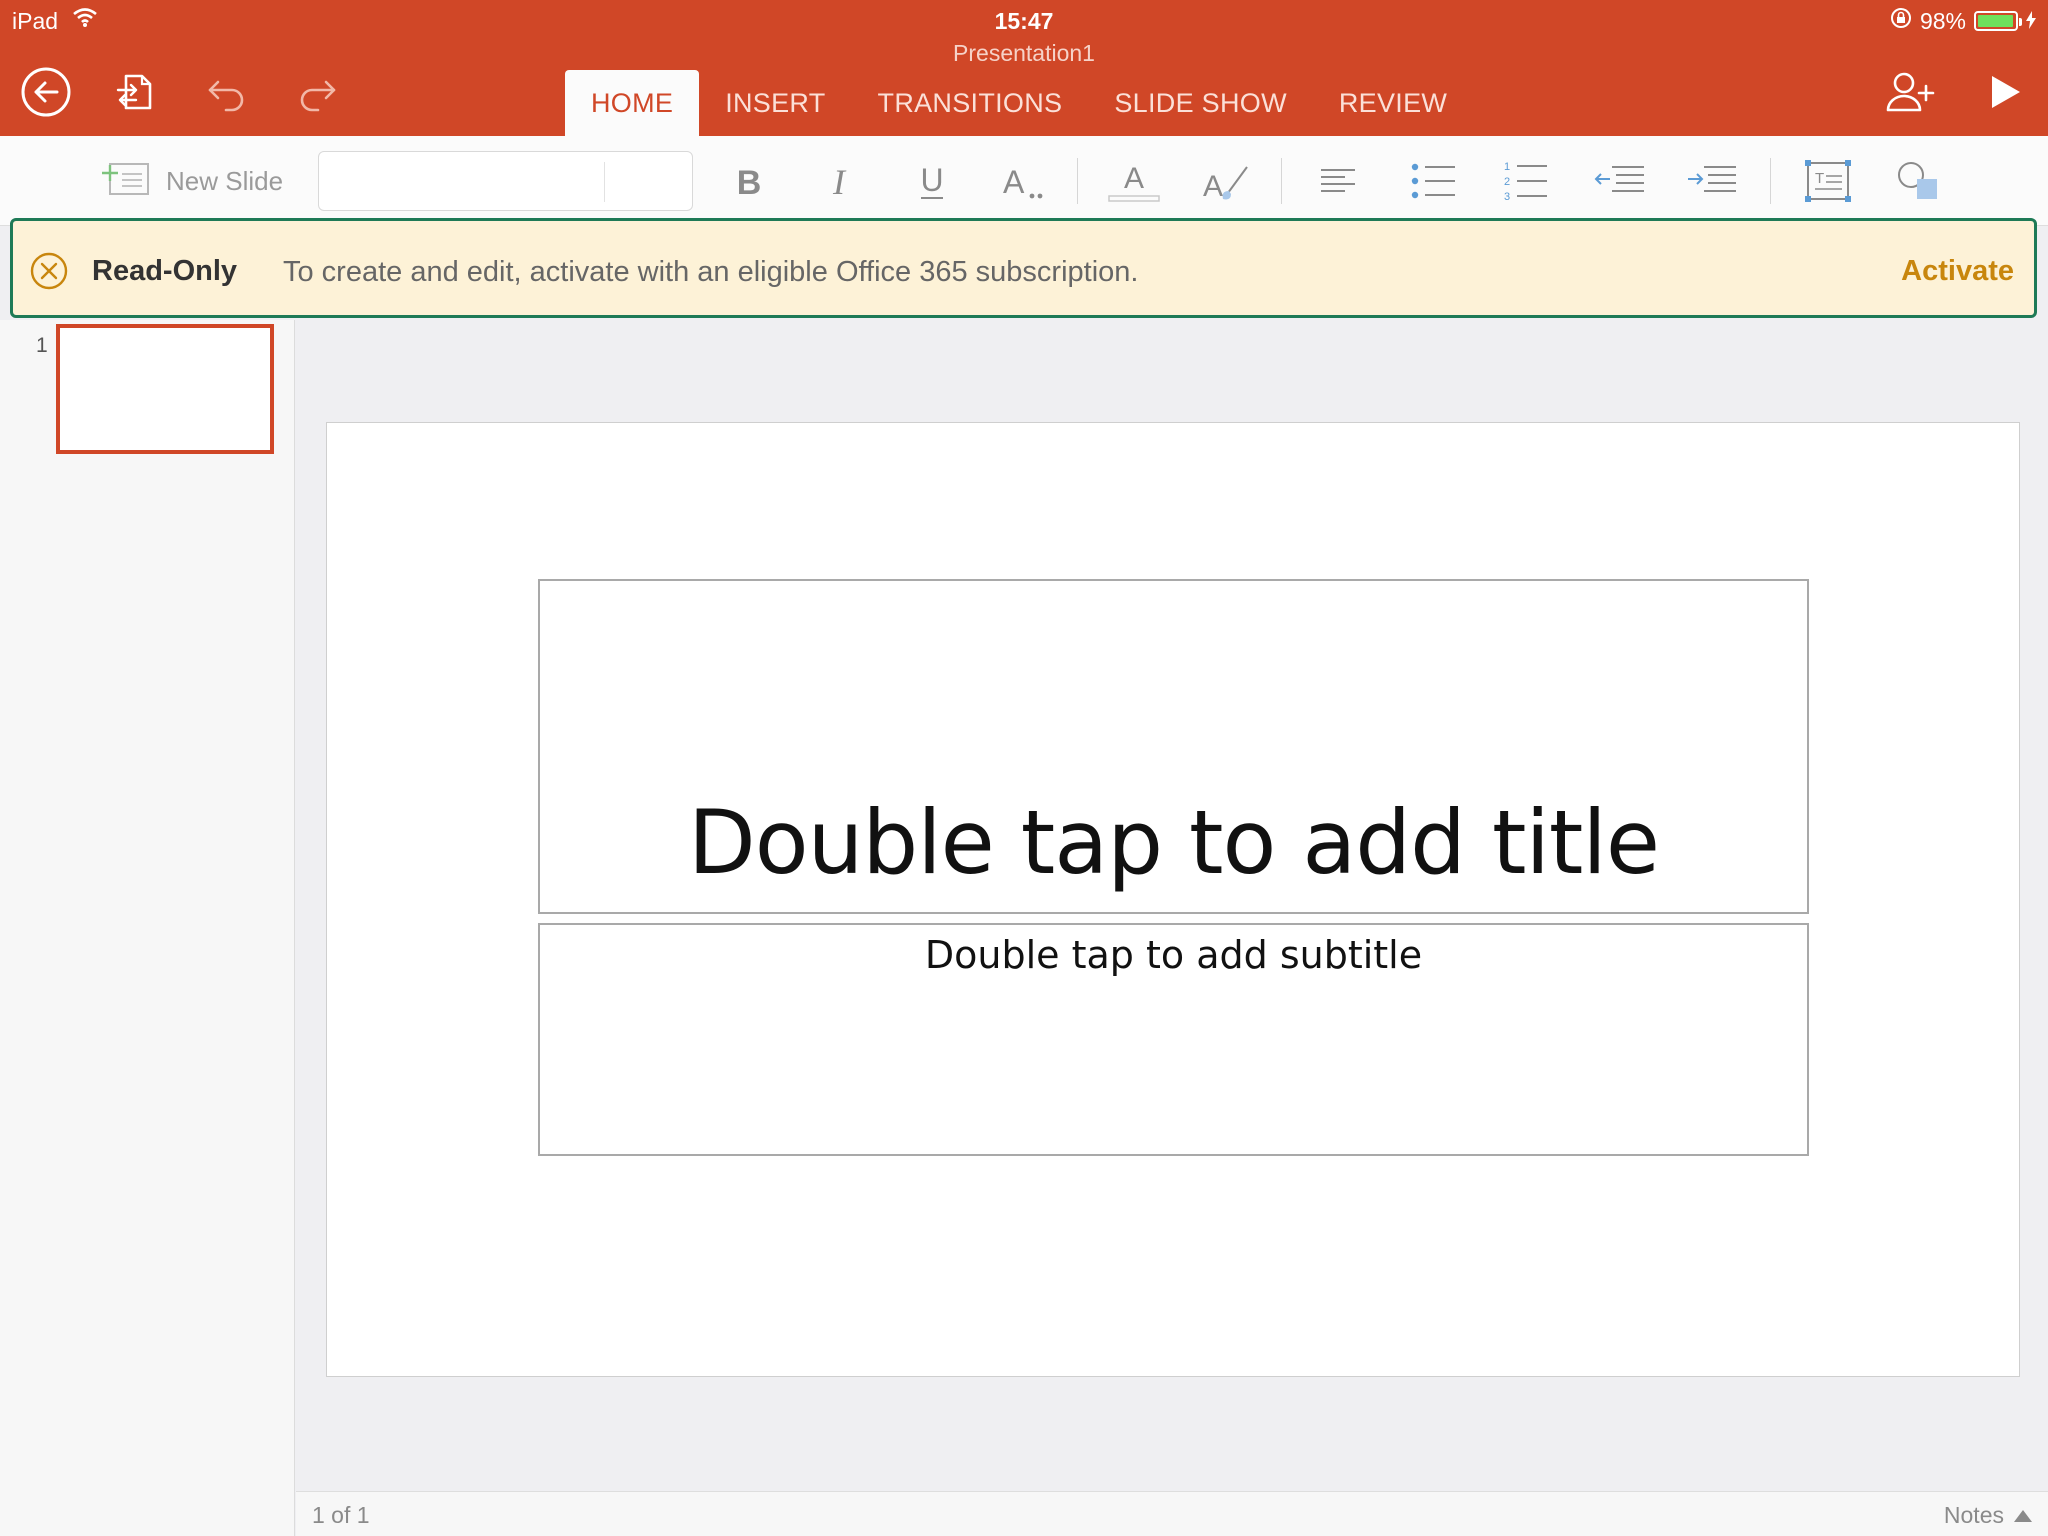 This screenshot has height=1536, width=2048. I want to click on bullets-icon, so click(1434, 181).